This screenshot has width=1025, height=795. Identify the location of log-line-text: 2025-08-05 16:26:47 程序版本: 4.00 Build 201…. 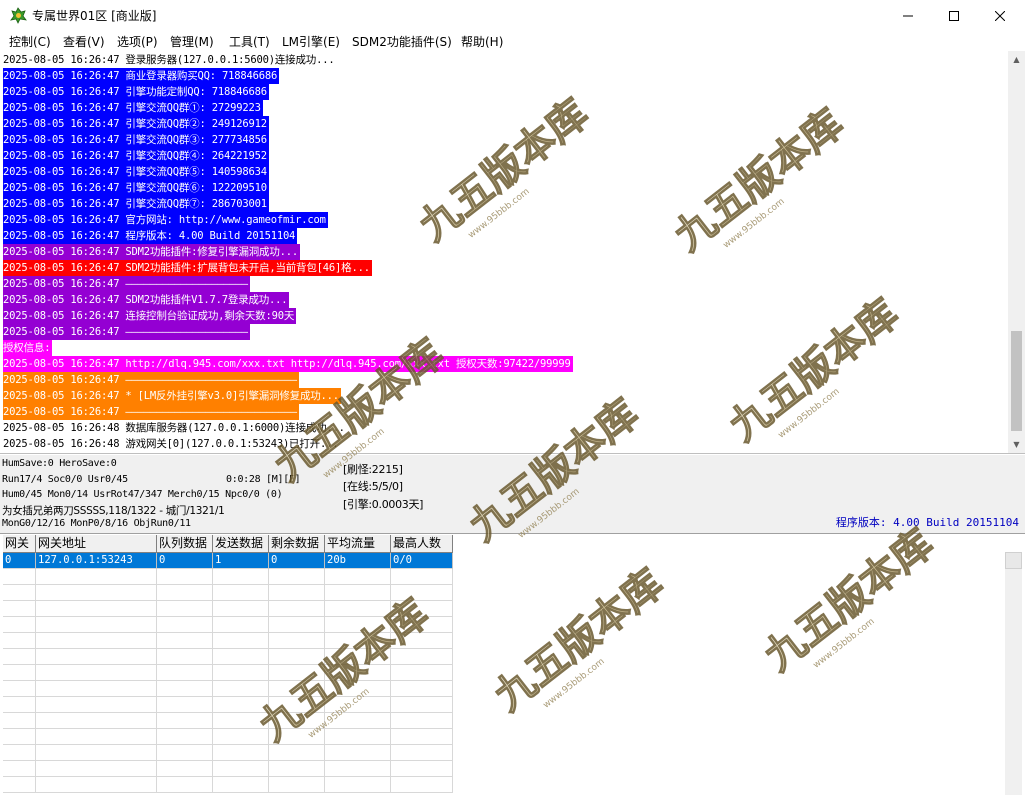
(150, 236).